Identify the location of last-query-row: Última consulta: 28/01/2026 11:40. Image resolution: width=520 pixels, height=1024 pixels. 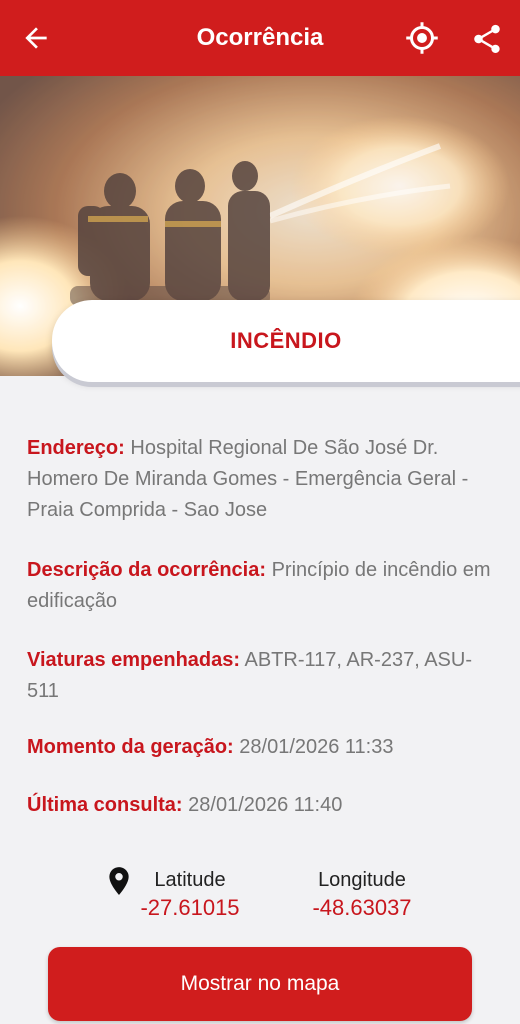
(262, 805).